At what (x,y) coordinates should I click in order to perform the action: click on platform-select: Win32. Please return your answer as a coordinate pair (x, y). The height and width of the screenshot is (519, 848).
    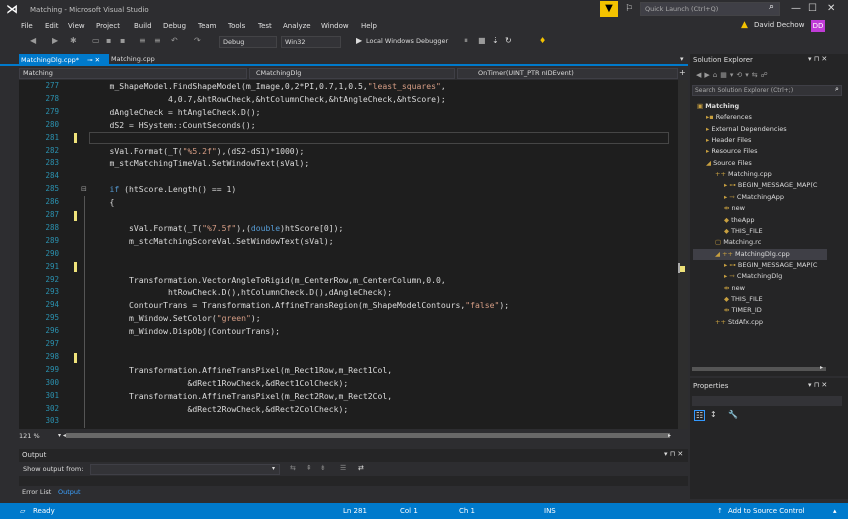
    Looking at the image, I should click on (311, 42).